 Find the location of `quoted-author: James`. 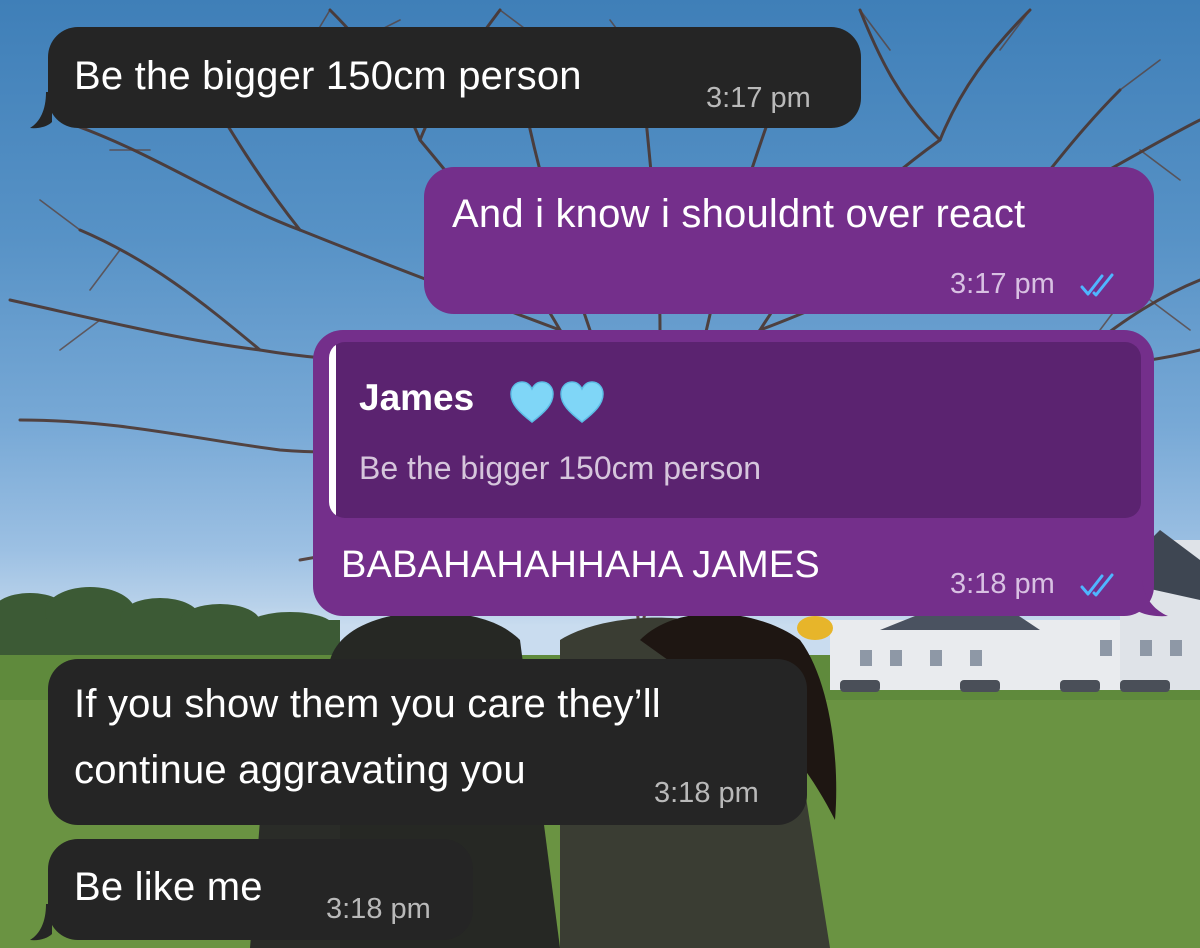

quoted-author: James is located at coordinates (417, 397).